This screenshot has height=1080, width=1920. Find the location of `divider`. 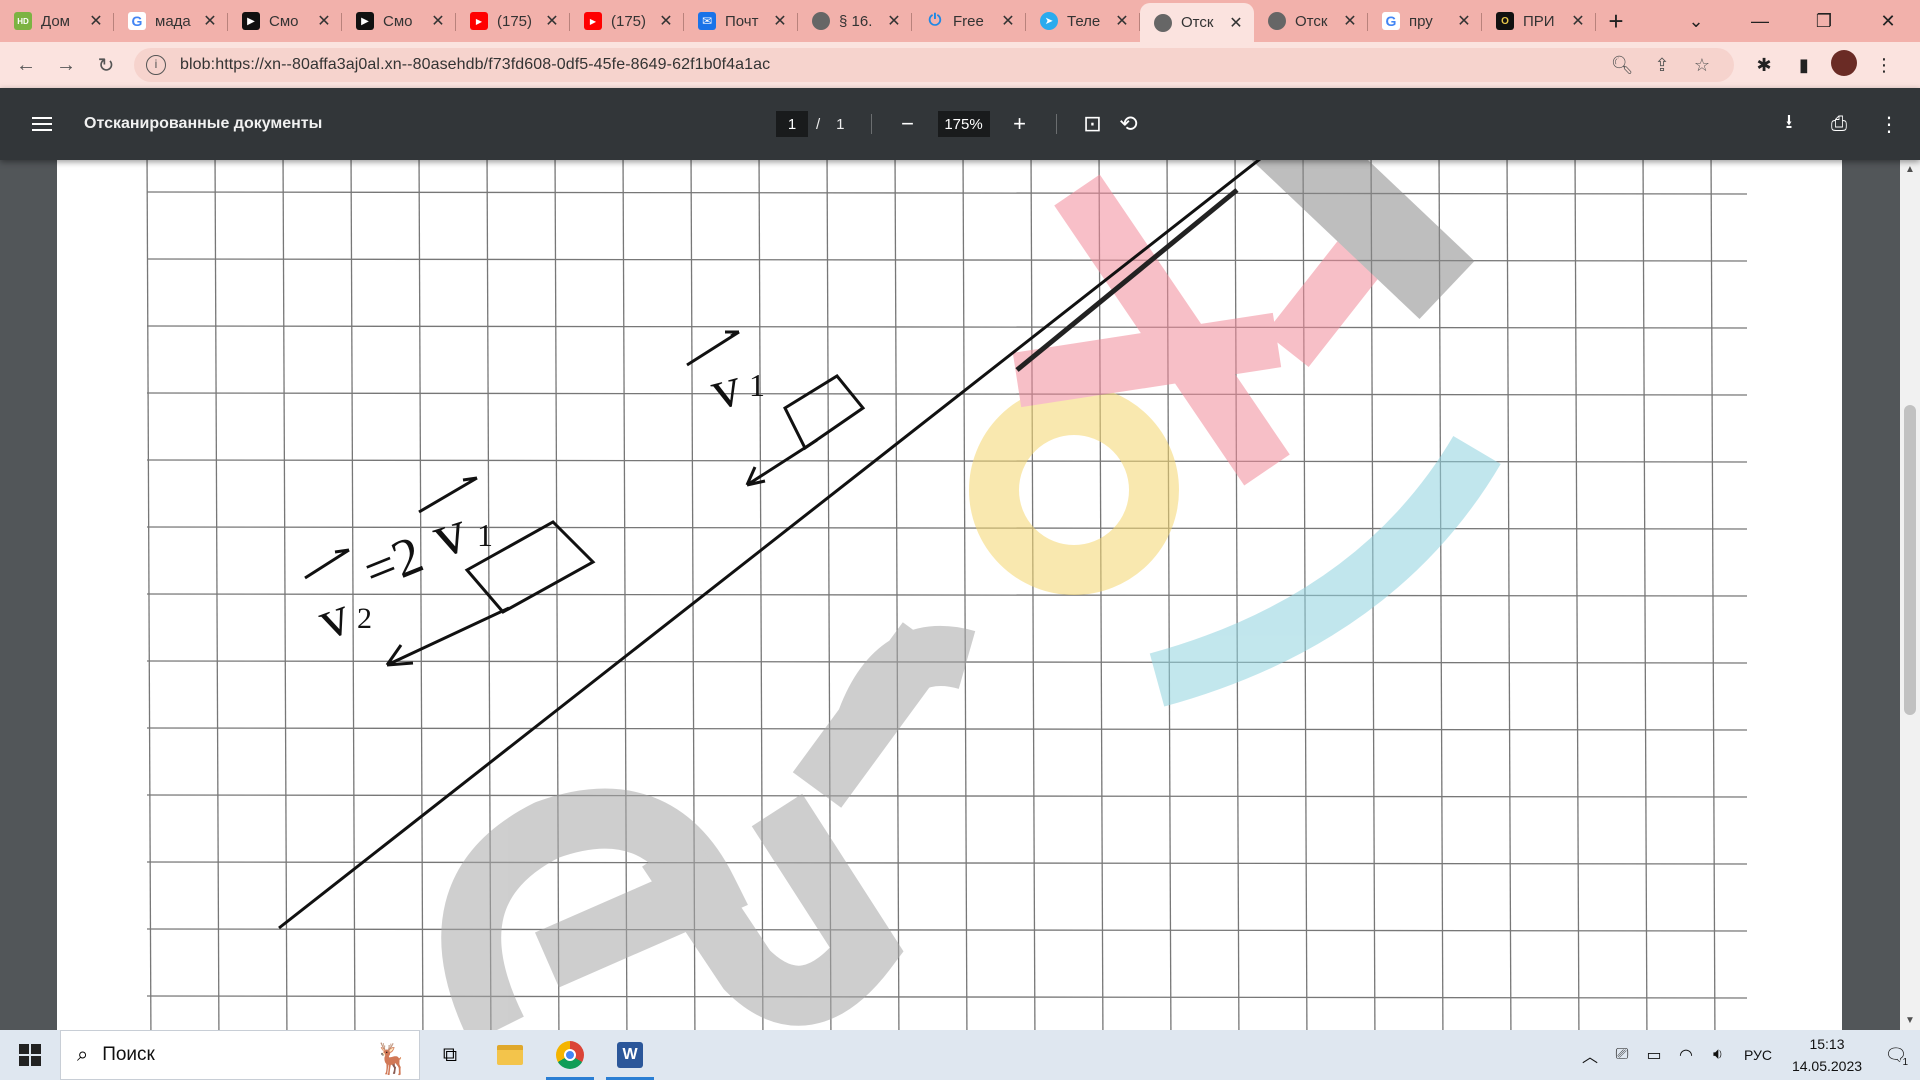

divider is located at coordinates (1056, 124).